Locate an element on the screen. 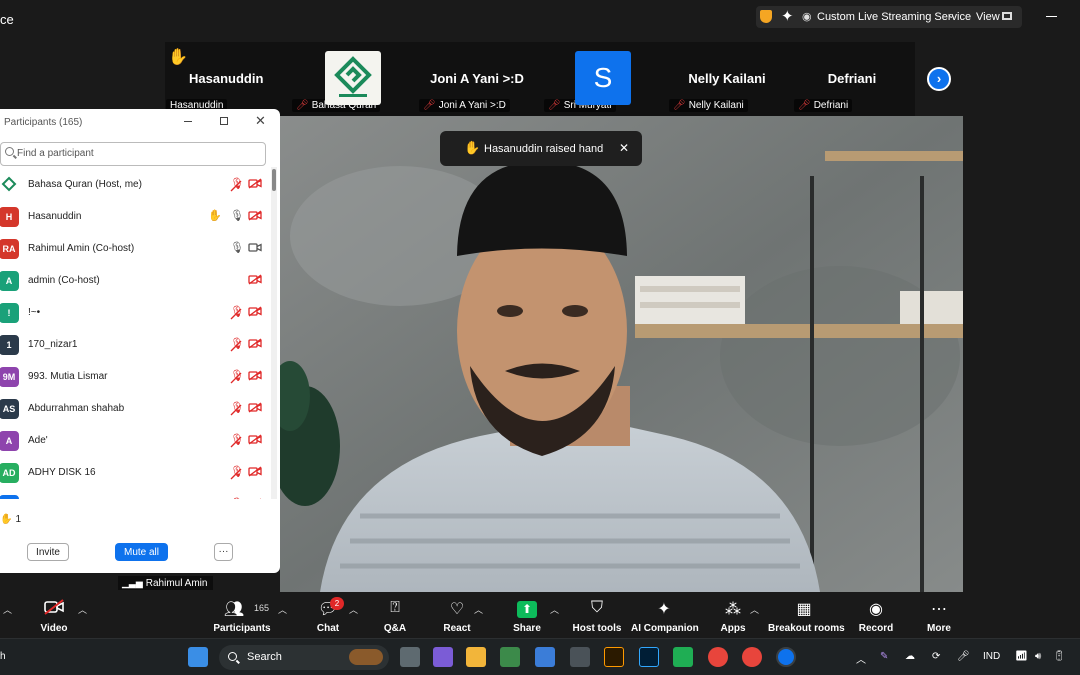  minimize-button is located at coordinates (1051, 16).